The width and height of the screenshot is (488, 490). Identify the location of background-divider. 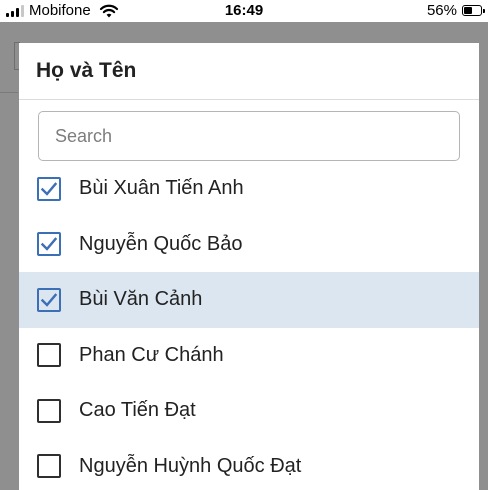
(9, 92).